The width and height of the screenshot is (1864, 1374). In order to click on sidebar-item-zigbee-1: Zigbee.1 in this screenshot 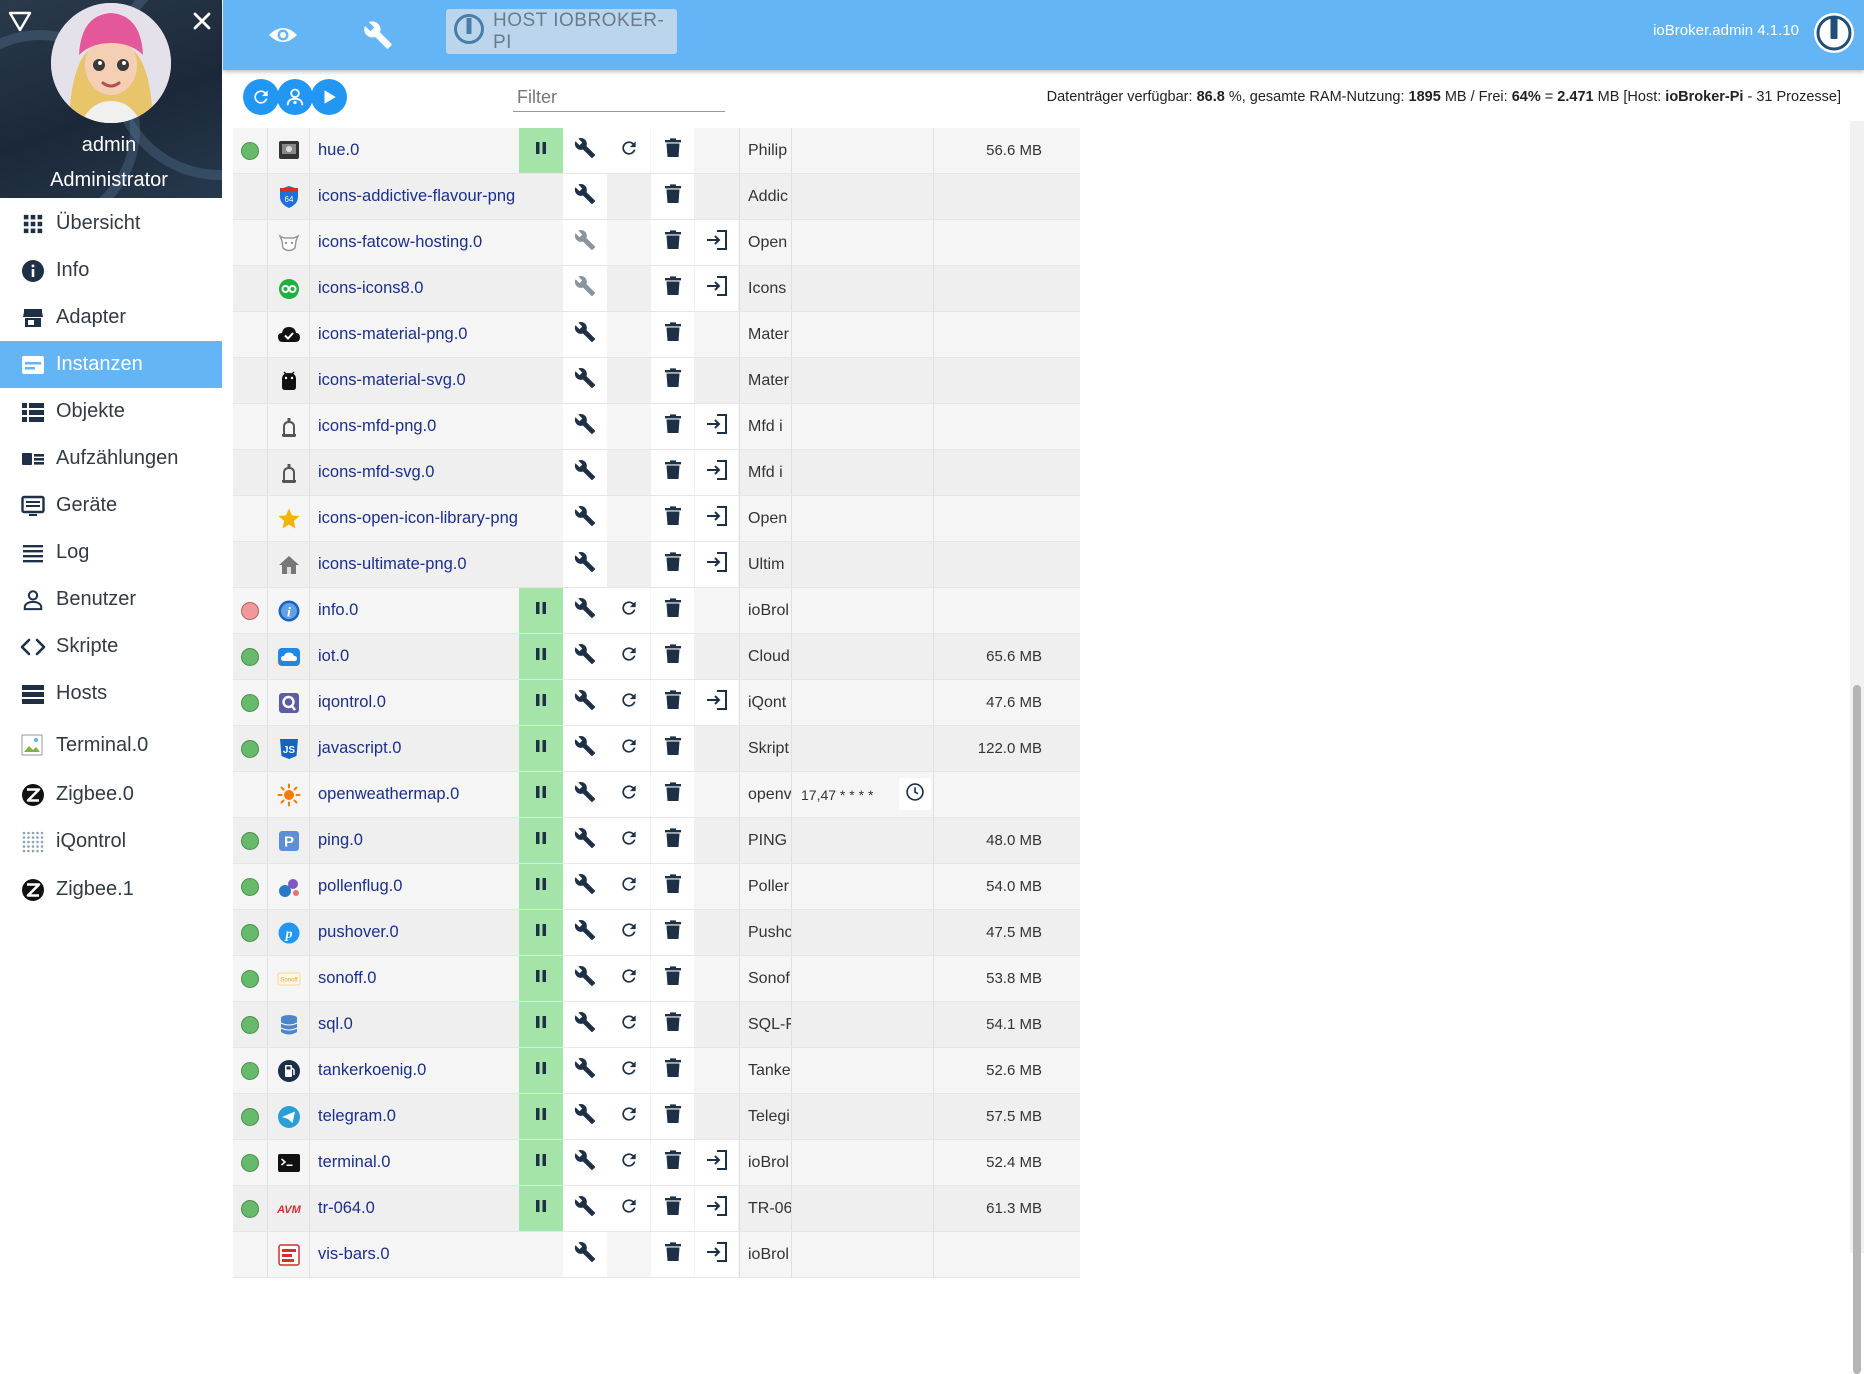, I will do `click(111, 889)`.